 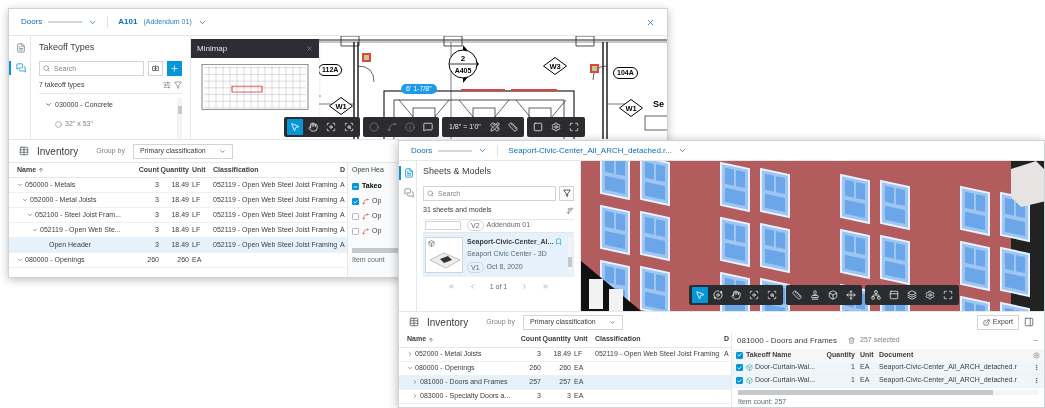 I want to click on collapse-icon, so click(x=1035, y=340).